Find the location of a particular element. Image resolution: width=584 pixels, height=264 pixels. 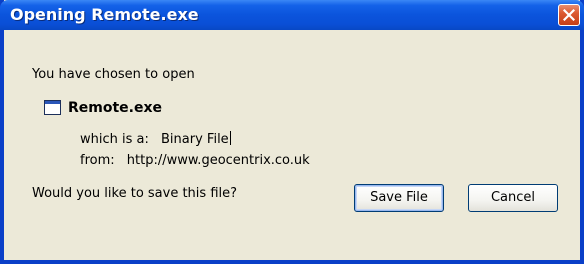

intro-text: You have chosen to open is located at coordinates (113, 74).